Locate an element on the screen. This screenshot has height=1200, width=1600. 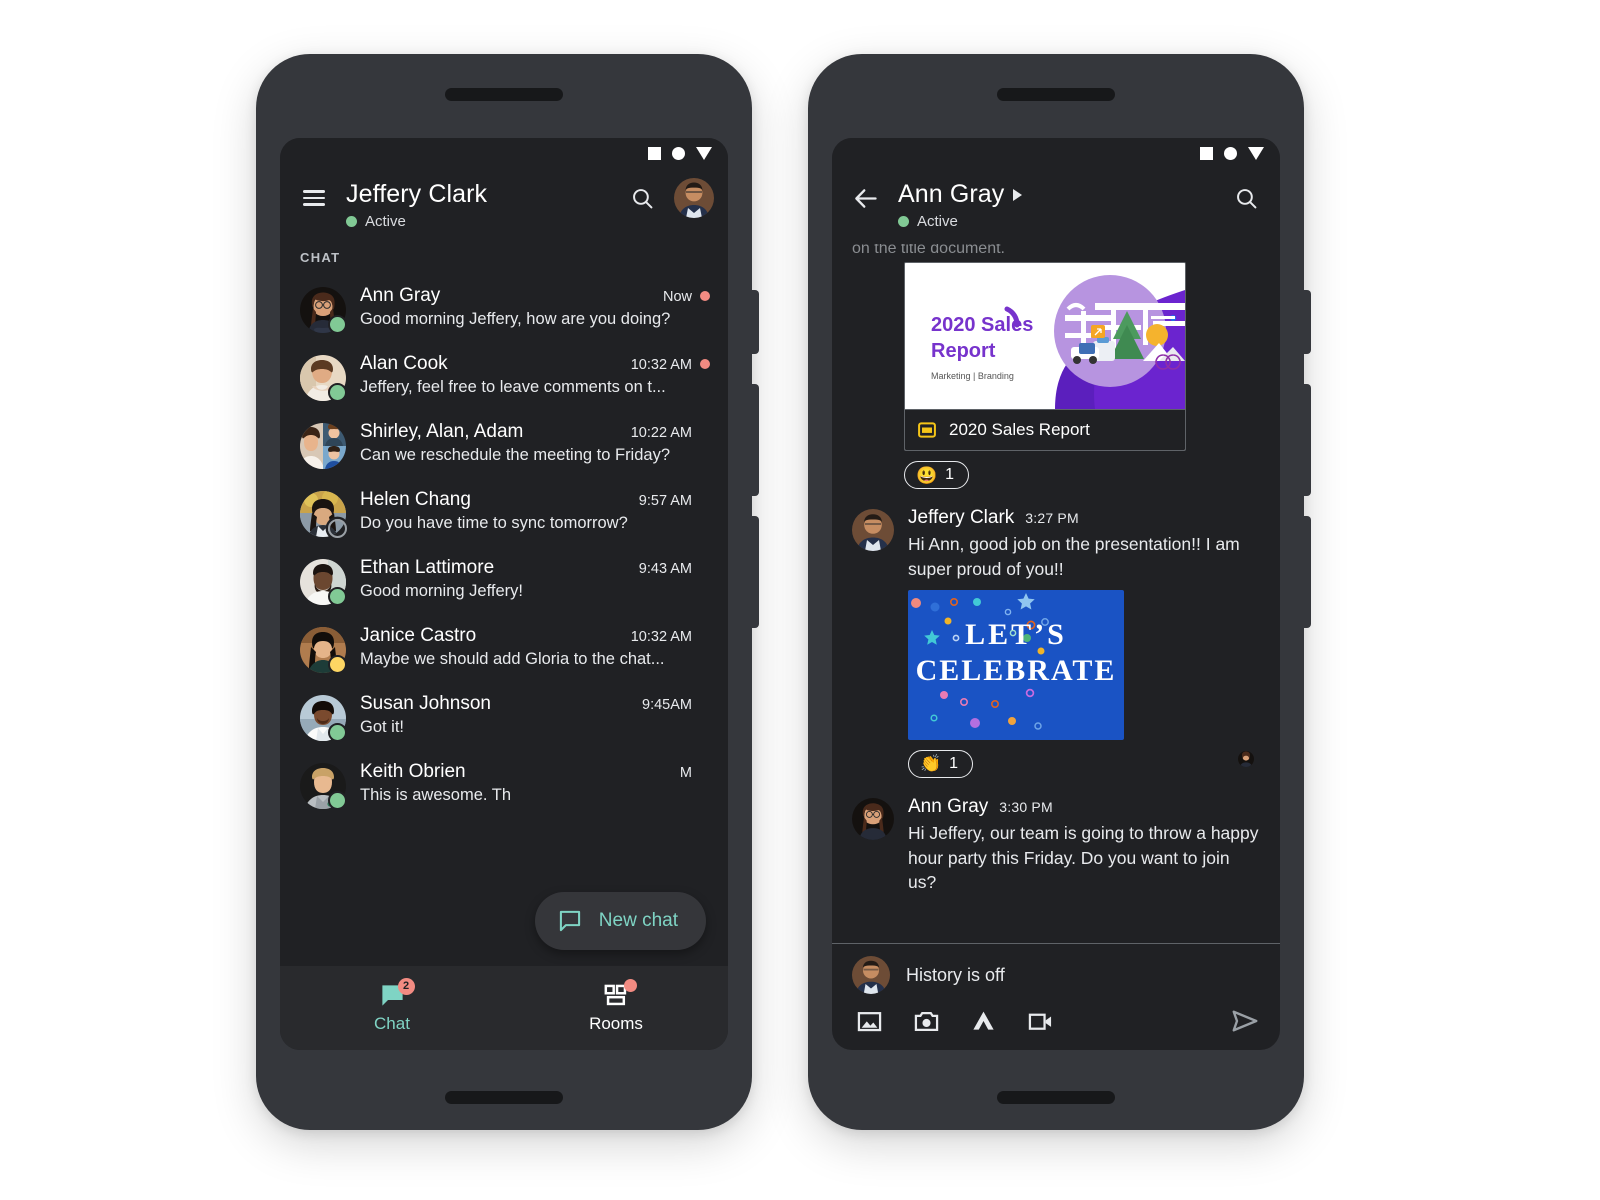
contact-avatar-ann-gray is located at coordinates (873, 818).